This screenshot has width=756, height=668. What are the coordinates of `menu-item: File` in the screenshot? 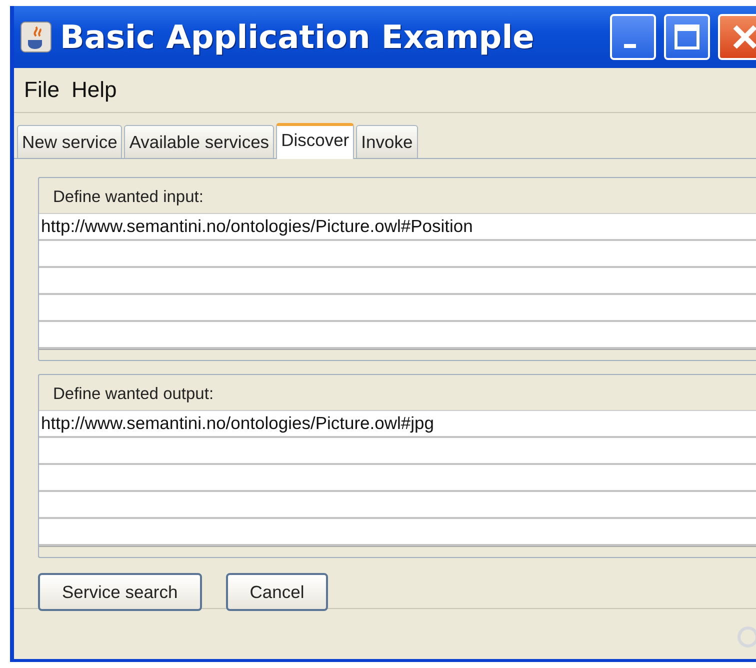 It's located at (42, 90).